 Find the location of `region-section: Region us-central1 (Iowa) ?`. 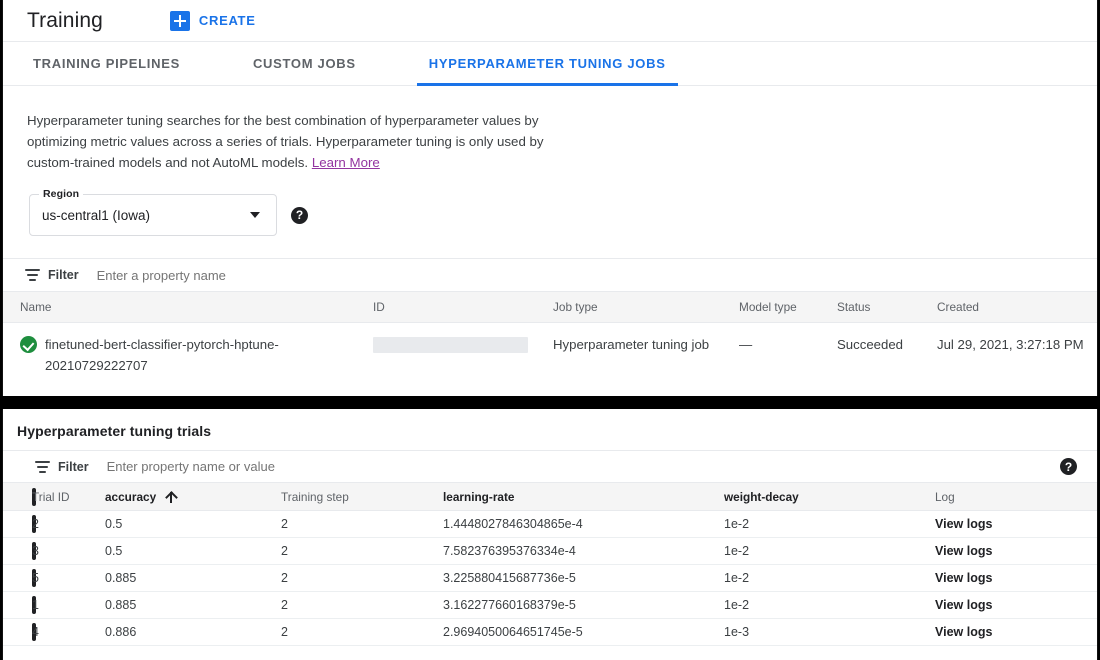

region-section: Region us-central1 (Iowa) ? is located at coordinates (550, 204).